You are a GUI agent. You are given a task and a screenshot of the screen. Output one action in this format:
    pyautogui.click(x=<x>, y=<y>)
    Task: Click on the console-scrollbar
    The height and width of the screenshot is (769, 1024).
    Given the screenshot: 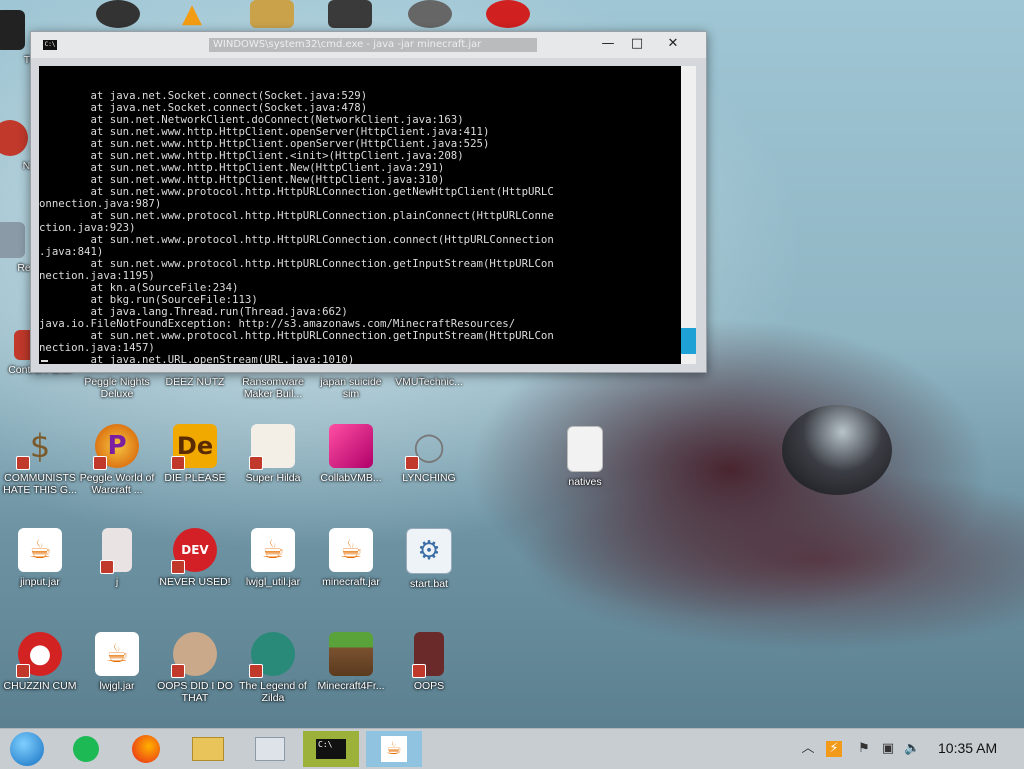 What is the action you would take?
    pyautogui.click(x=688, y=215)
    